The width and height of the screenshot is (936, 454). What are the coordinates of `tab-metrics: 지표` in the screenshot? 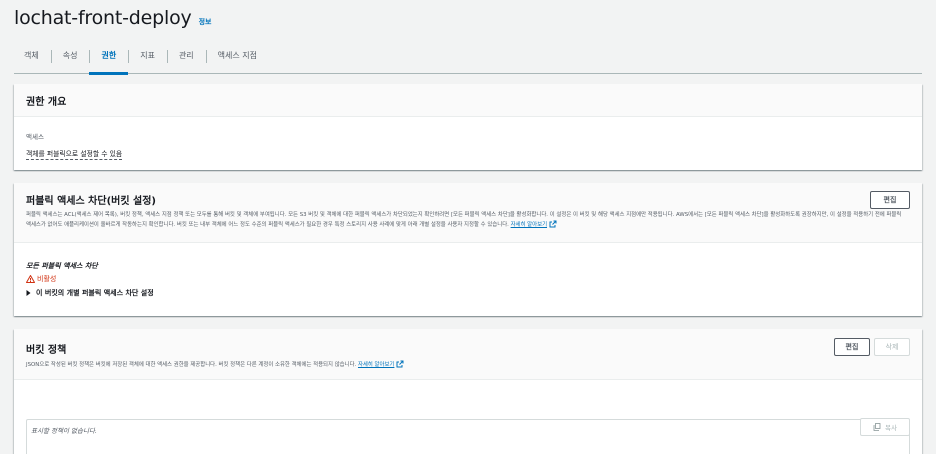 It's located at (147, 59).